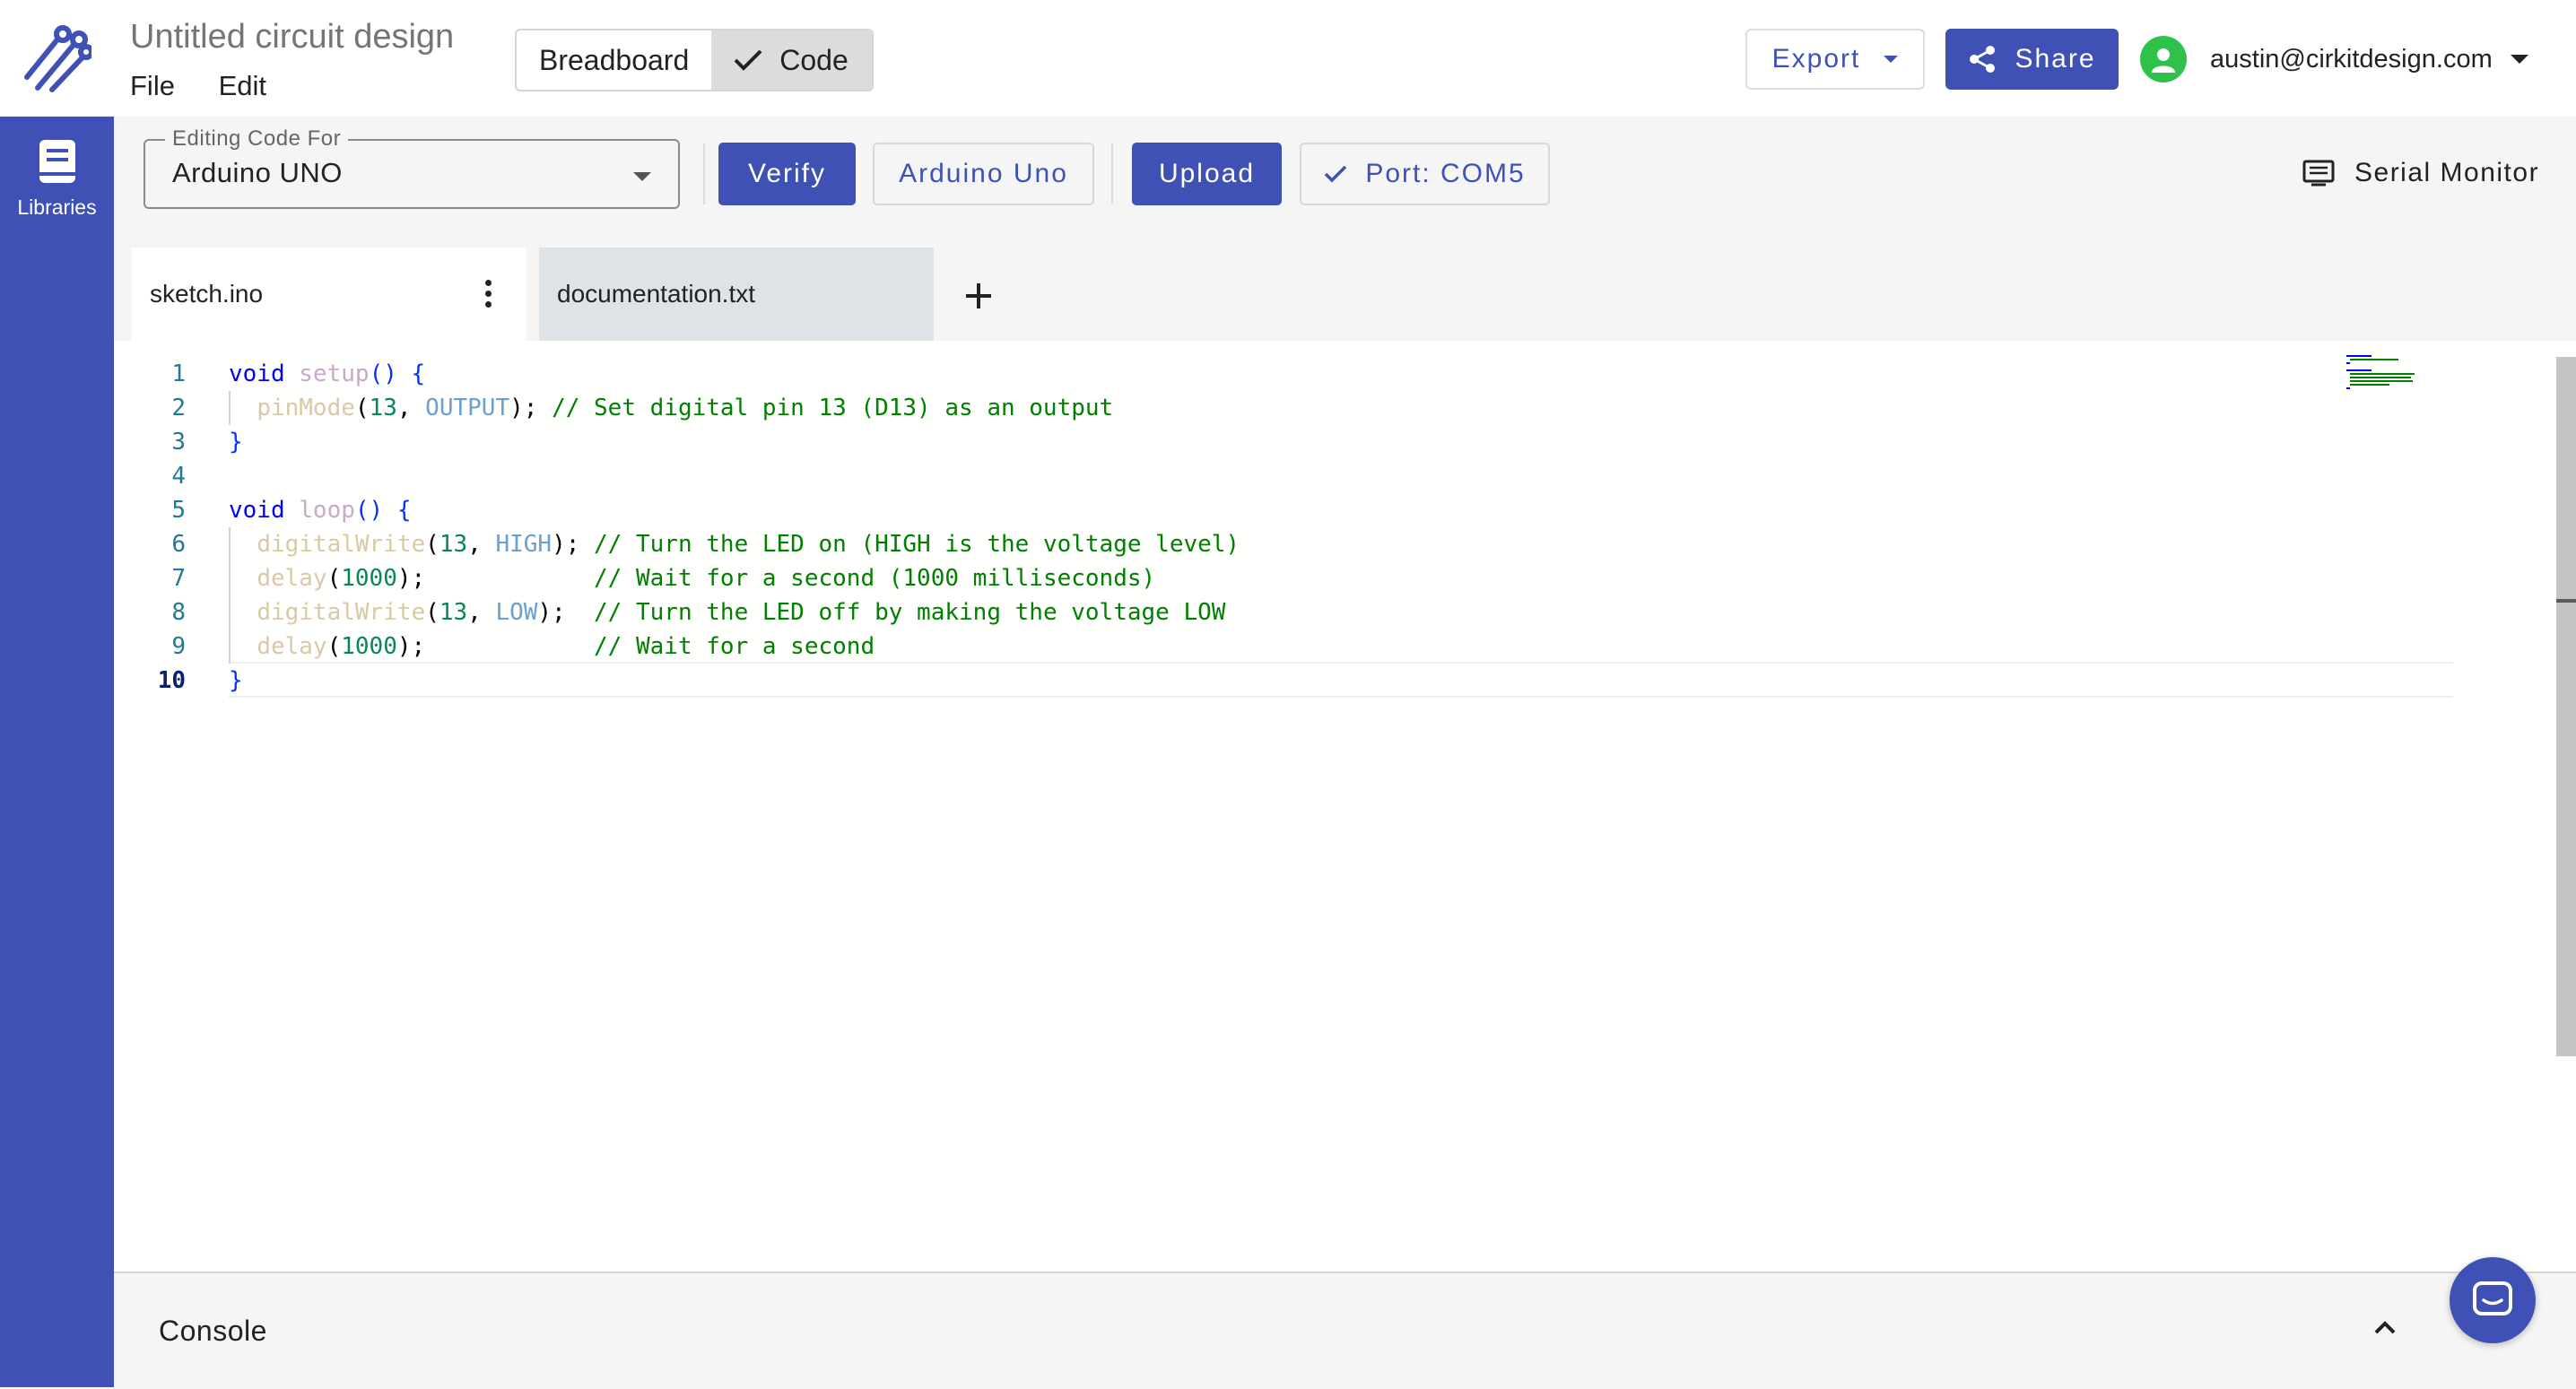 Image resolution: width=2576 pixels, height=1389 pixels. I want to click on serial-monitor-label: Serial Monitor, so click(2447, 173).